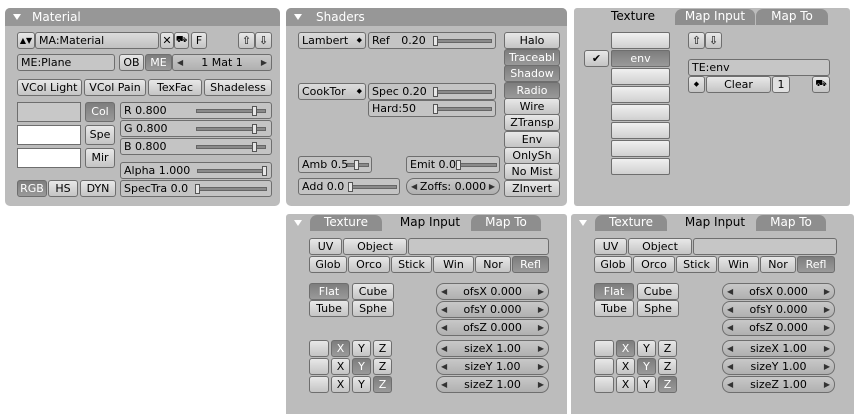 This screenshot has width=854, height=414. I want to click on refl-button: Refl, so click(530, 264).